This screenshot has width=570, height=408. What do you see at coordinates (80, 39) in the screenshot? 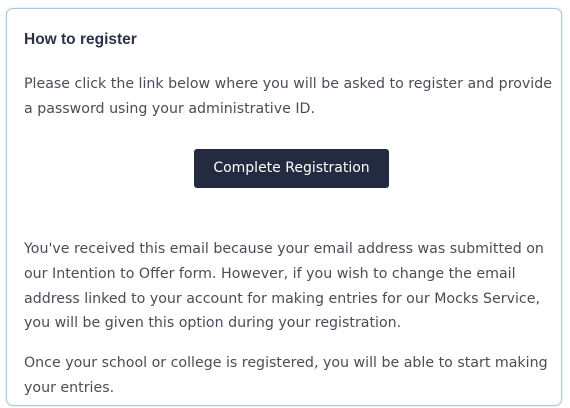
I see `section-title: How to register` at bounding box center [80, 39].